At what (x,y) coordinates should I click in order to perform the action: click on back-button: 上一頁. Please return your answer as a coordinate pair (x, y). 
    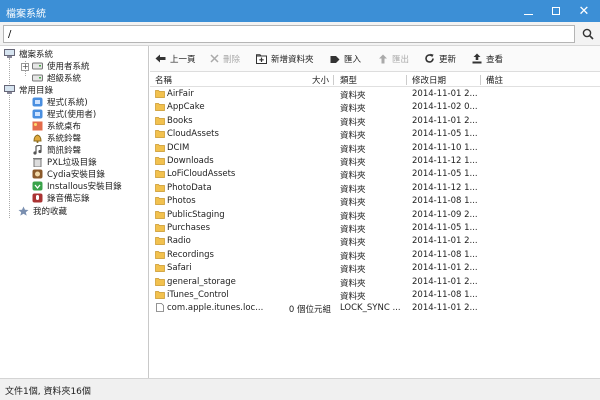
    Looking at the image, I should click on (175, 58).